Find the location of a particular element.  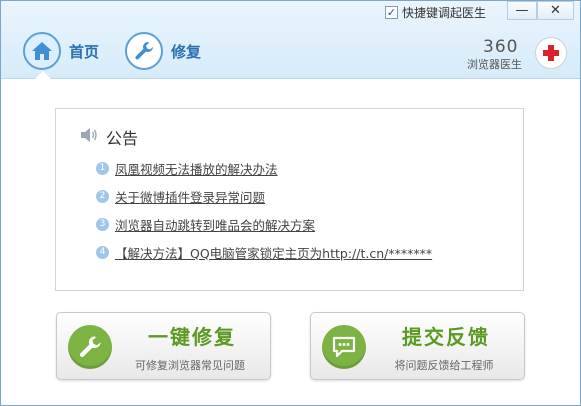

quick-toggle-label: 快捷键调起医生 is located at coordinates (444, 12).